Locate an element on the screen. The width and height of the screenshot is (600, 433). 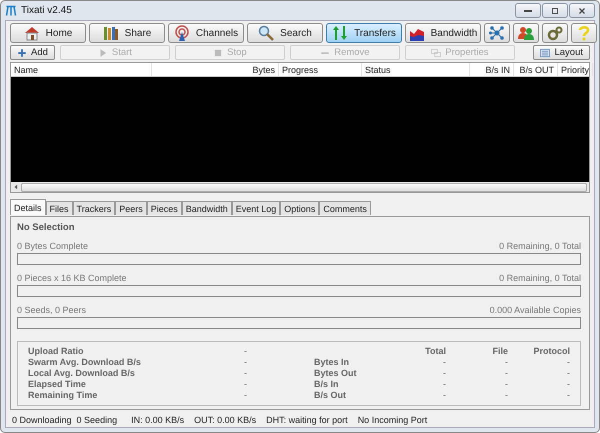
traffic-label: Bytes In is located at coordinates (332, 362).